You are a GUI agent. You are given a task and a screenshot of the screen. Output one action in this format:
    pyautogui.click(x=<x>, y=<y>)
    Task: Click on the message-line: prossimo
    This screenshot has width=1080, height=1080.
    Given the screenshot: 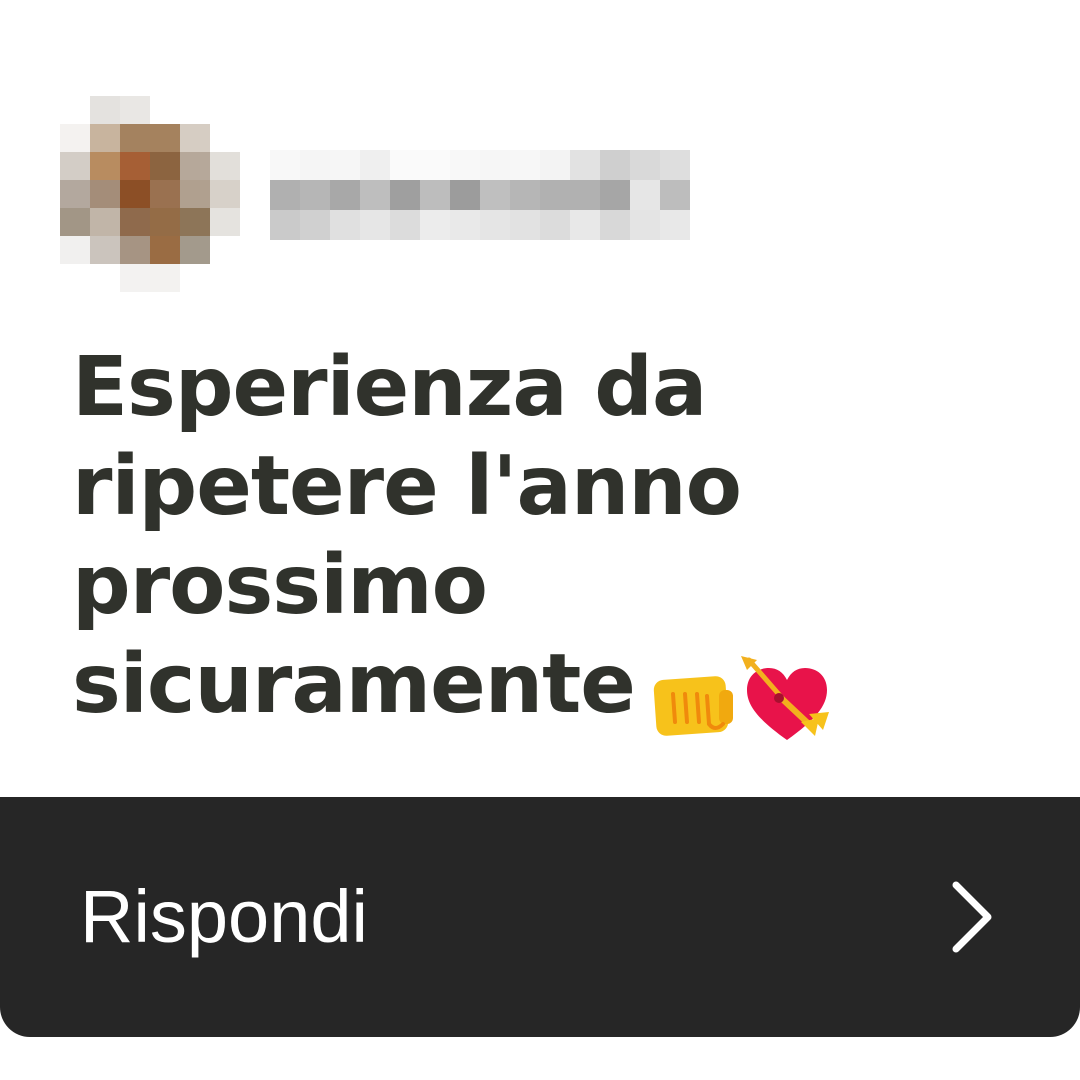 What is the action you would take?
    pyautogui.click(x=280, y=585)
    